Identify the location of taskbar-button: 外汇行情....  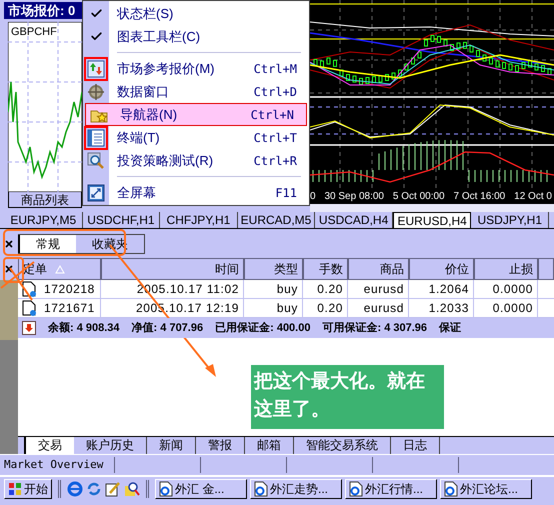
(391, 488).